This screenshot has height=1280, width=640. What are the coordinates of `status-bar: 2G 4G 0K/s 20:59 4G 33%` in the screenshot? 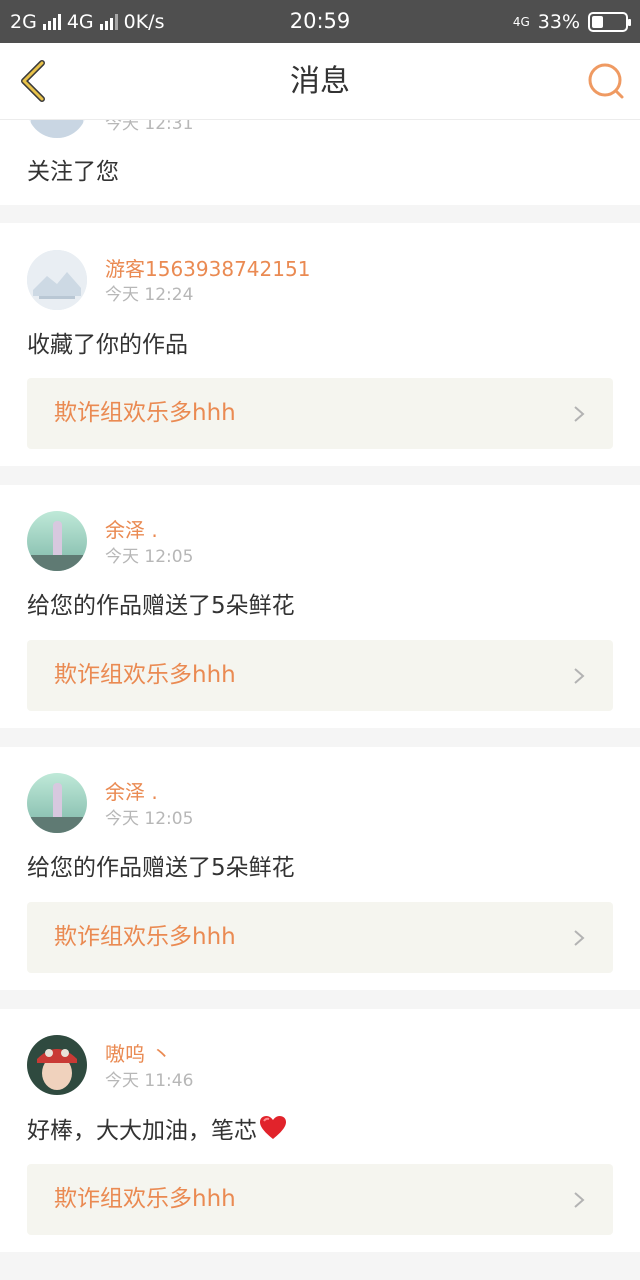 It's located at (320, 21).